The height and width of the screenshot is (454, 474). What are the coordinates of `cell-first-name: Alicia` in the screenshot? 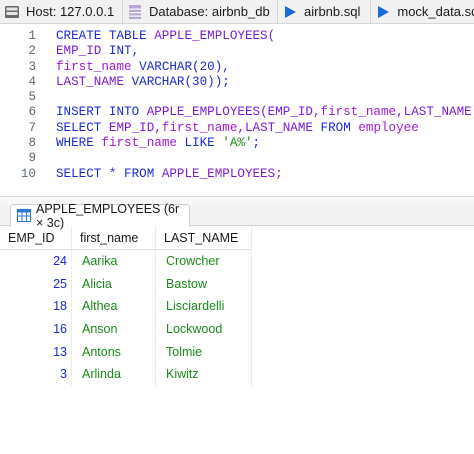 It's located at (114, 284).